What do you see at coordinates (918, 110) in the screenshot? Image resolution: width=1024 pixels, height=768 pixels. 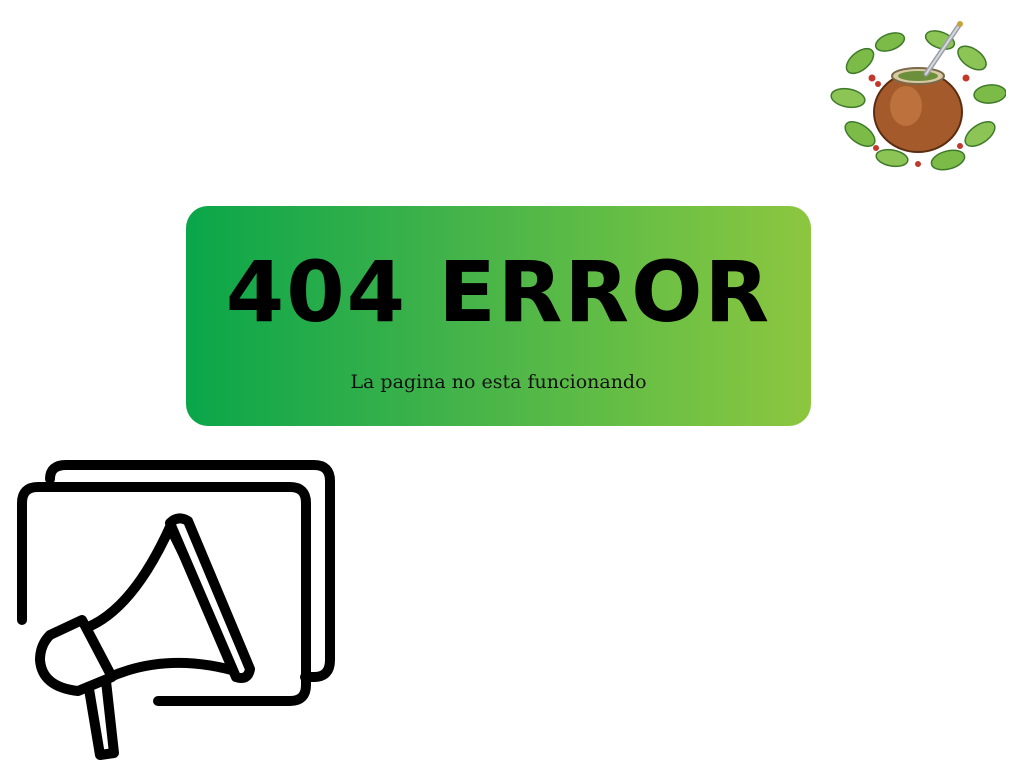 I see `gourd` at bounding box center [918, 110].